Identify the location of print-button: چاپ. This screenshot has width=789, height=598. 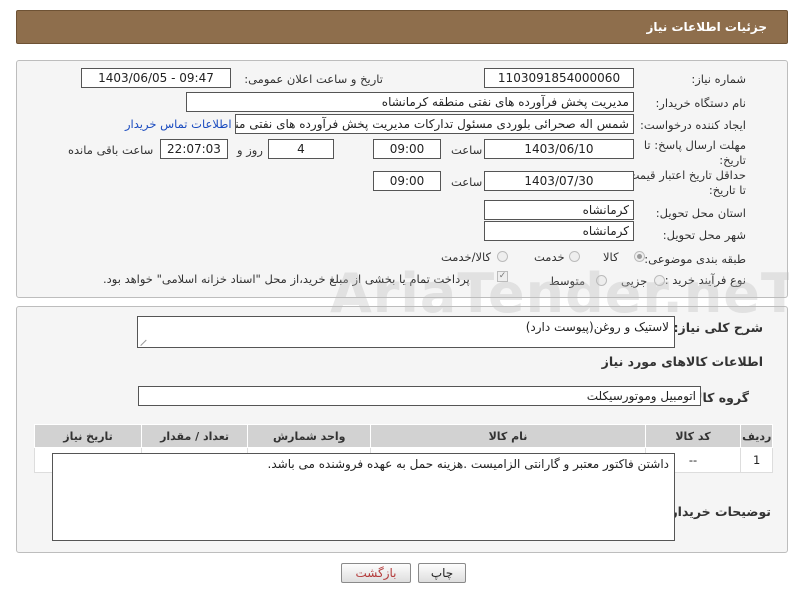
(442, 573).